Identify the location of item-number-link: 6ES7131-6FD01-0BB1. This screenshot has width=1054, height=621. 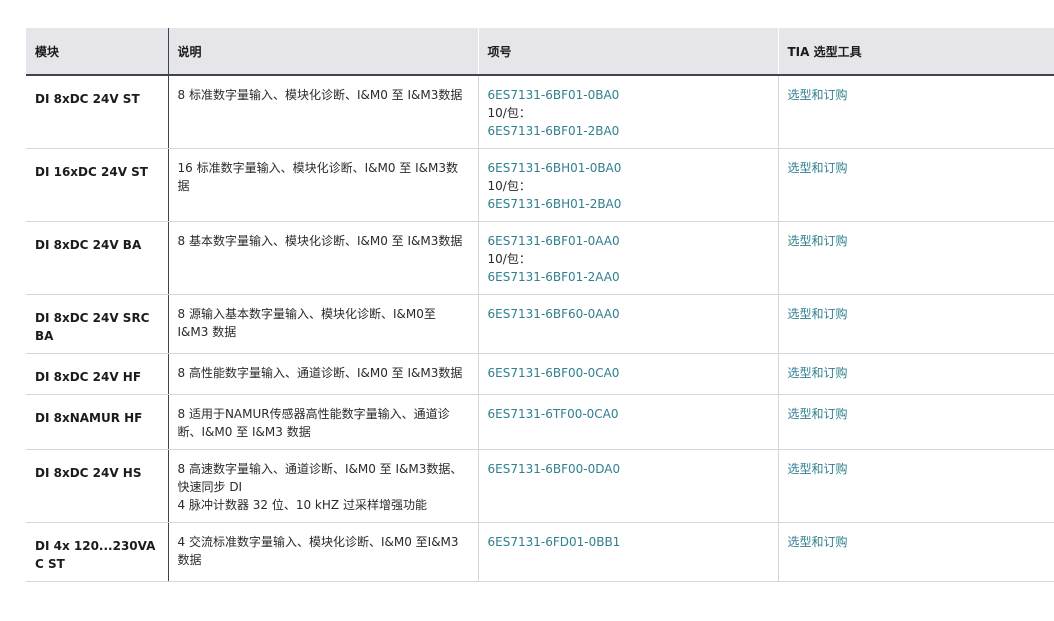
(628, 542).